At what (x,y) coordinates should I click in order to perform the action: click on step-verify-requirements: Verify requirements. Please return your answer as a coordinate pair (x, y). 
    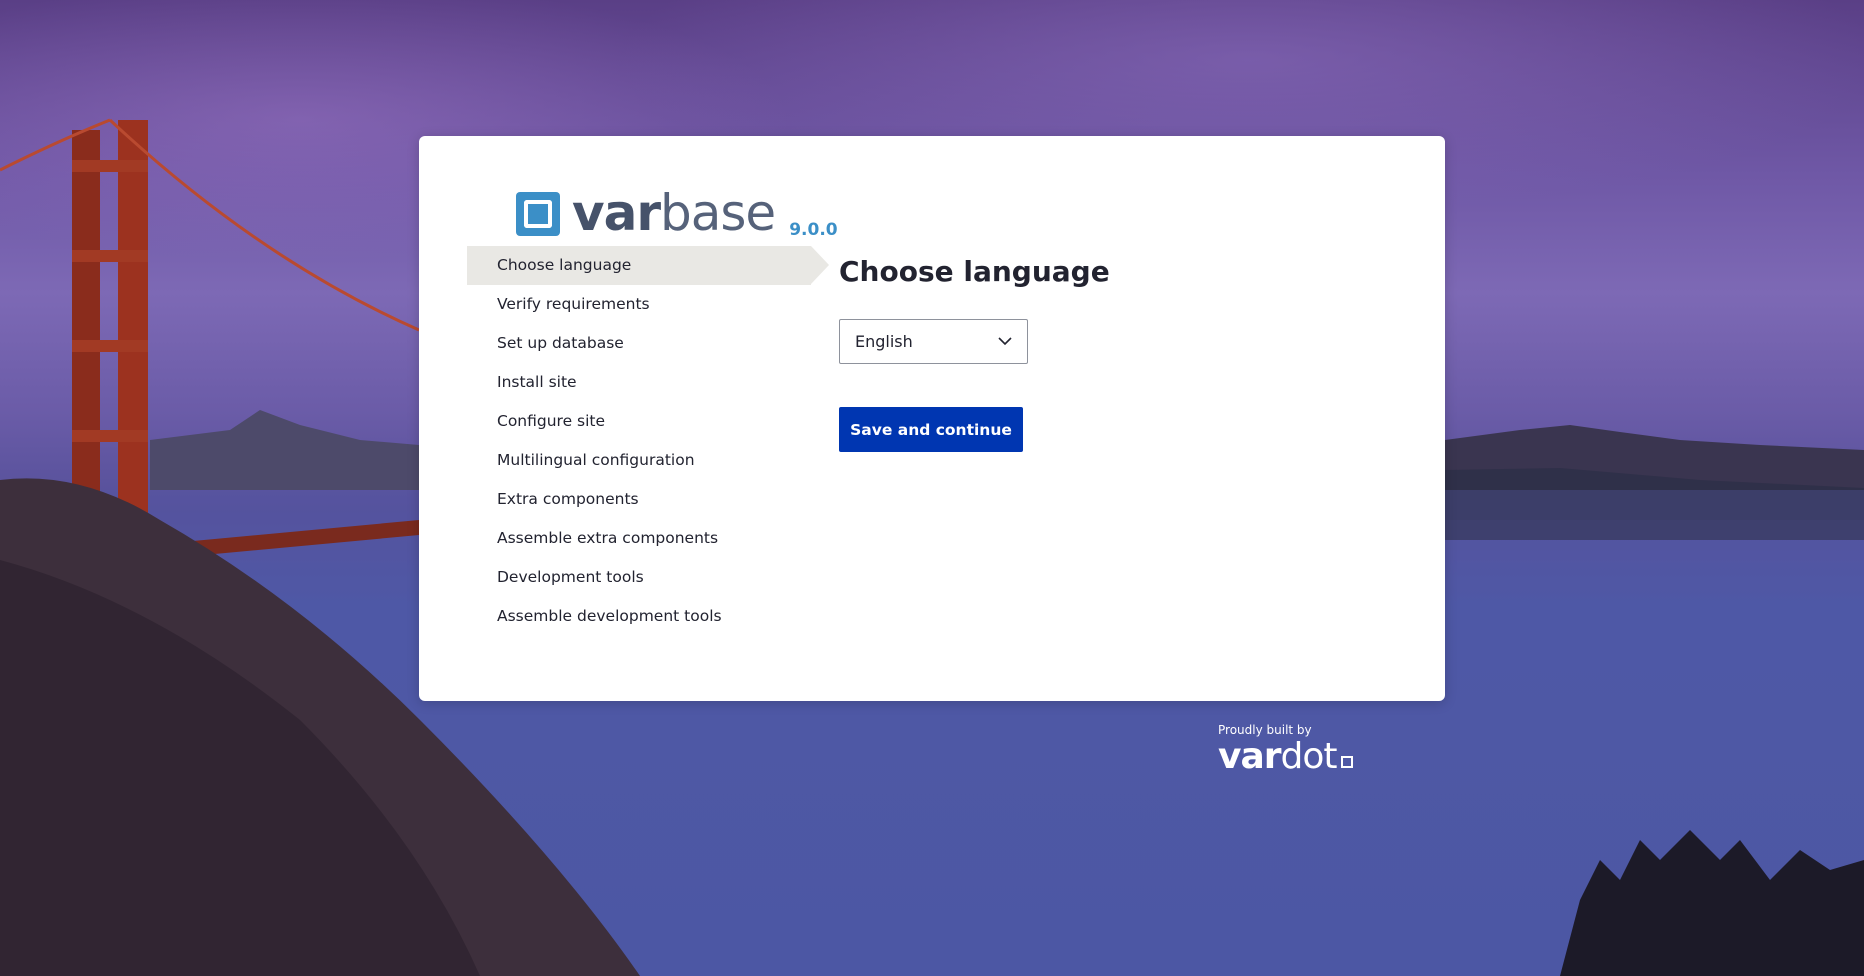
    Looking at the image, I should click on (573, 304).